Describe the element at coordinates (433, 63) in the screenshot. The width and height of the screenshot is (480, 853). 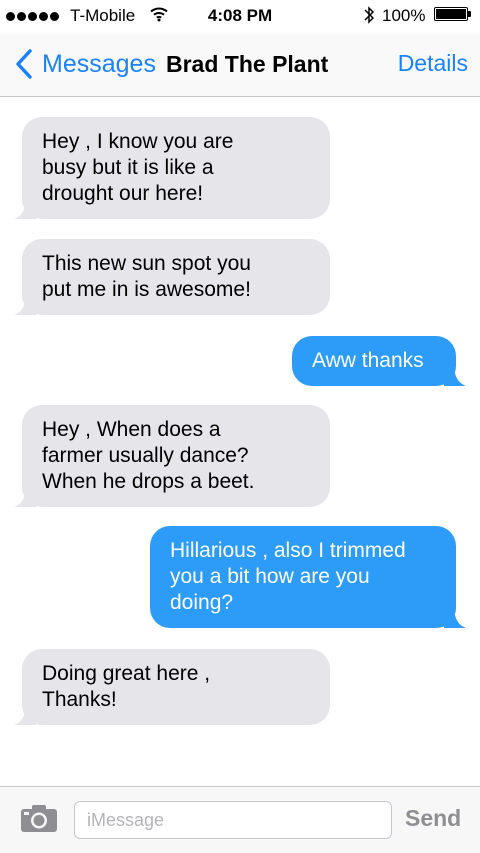
I see `details-button: Details` at that location.